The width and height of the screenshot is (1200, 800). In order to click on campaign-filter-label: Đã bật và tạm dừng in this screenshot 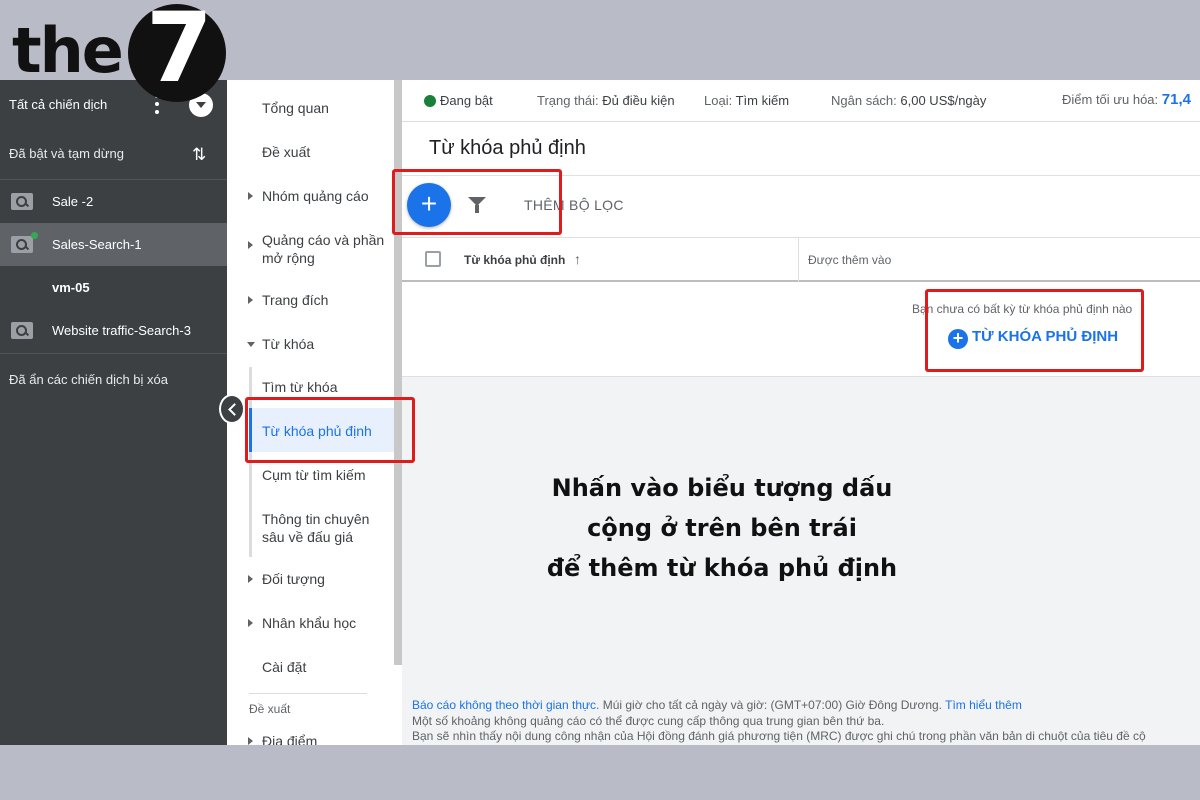, I will do `click(66, 153)`.